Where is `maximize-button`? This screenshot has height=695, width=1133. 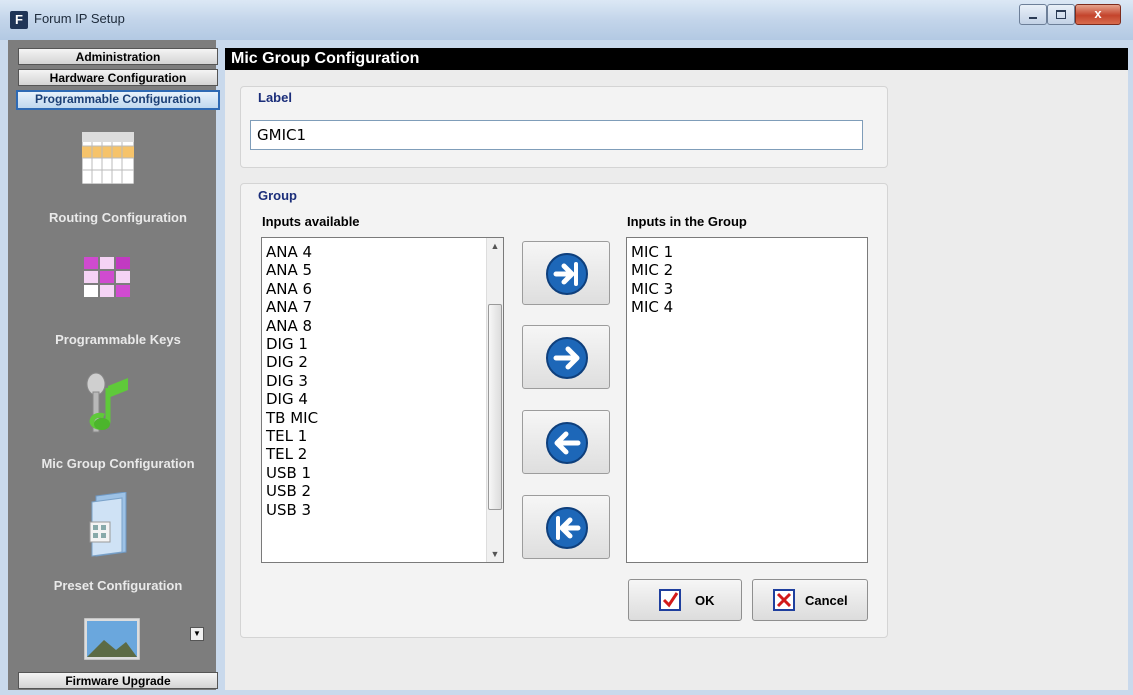 maximize-button is located at coordinates (1061, 14).